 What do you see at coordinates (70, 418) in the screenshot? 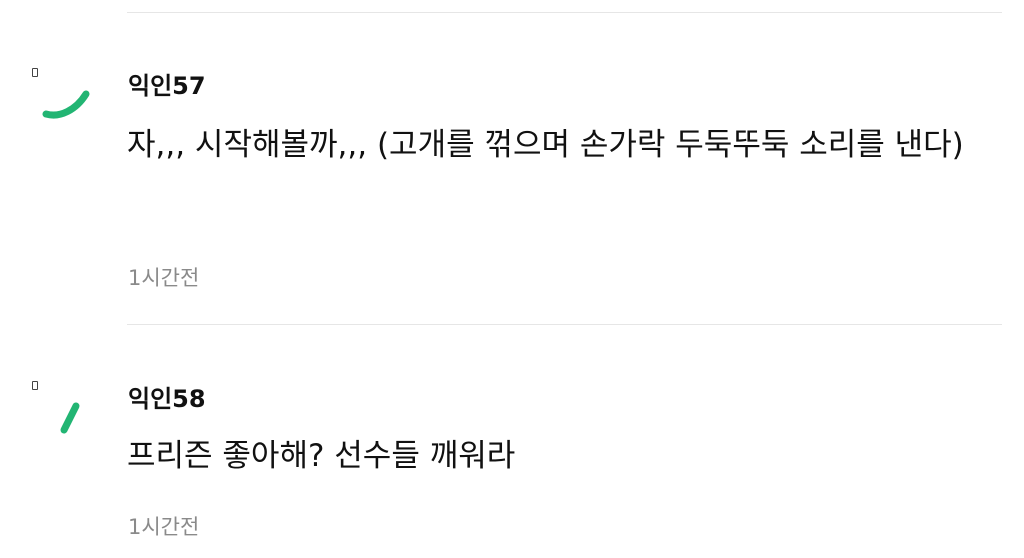
I see `avatar-slash-icon` at bounding box center [70, 418].